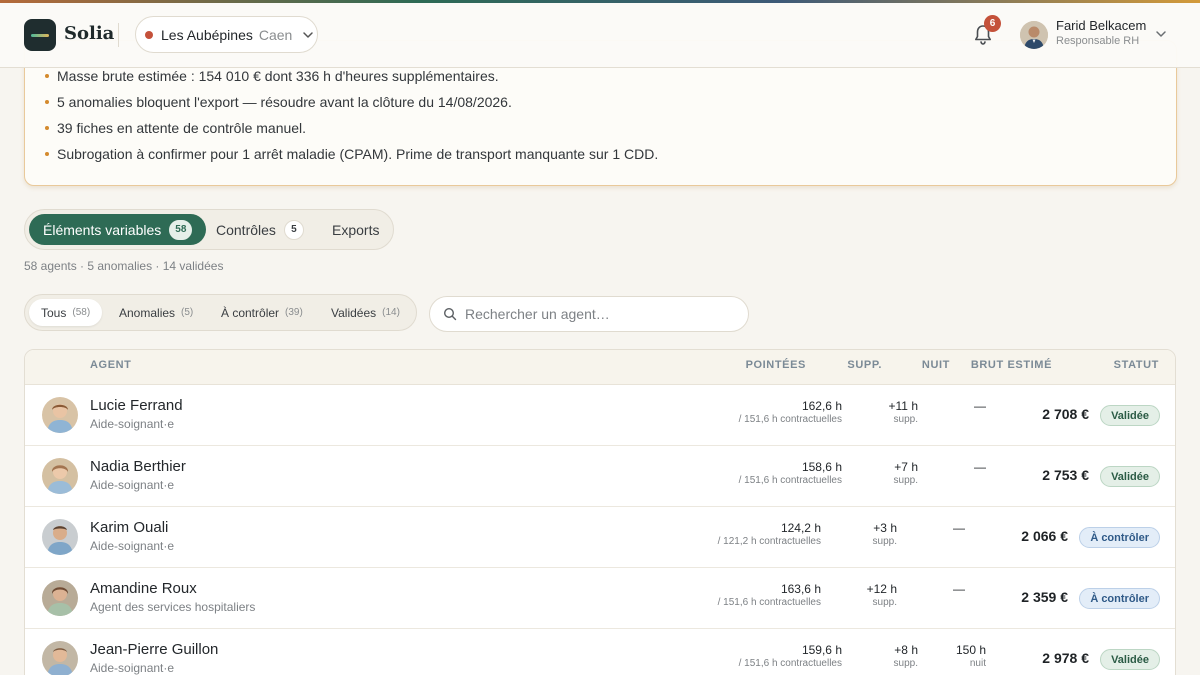 This screenshot has height=675, width=1200. What do you see at coordinates (293, 229) in the screenshot?
I see `tab-count-badge: 5` at bounding box center [293, 229].